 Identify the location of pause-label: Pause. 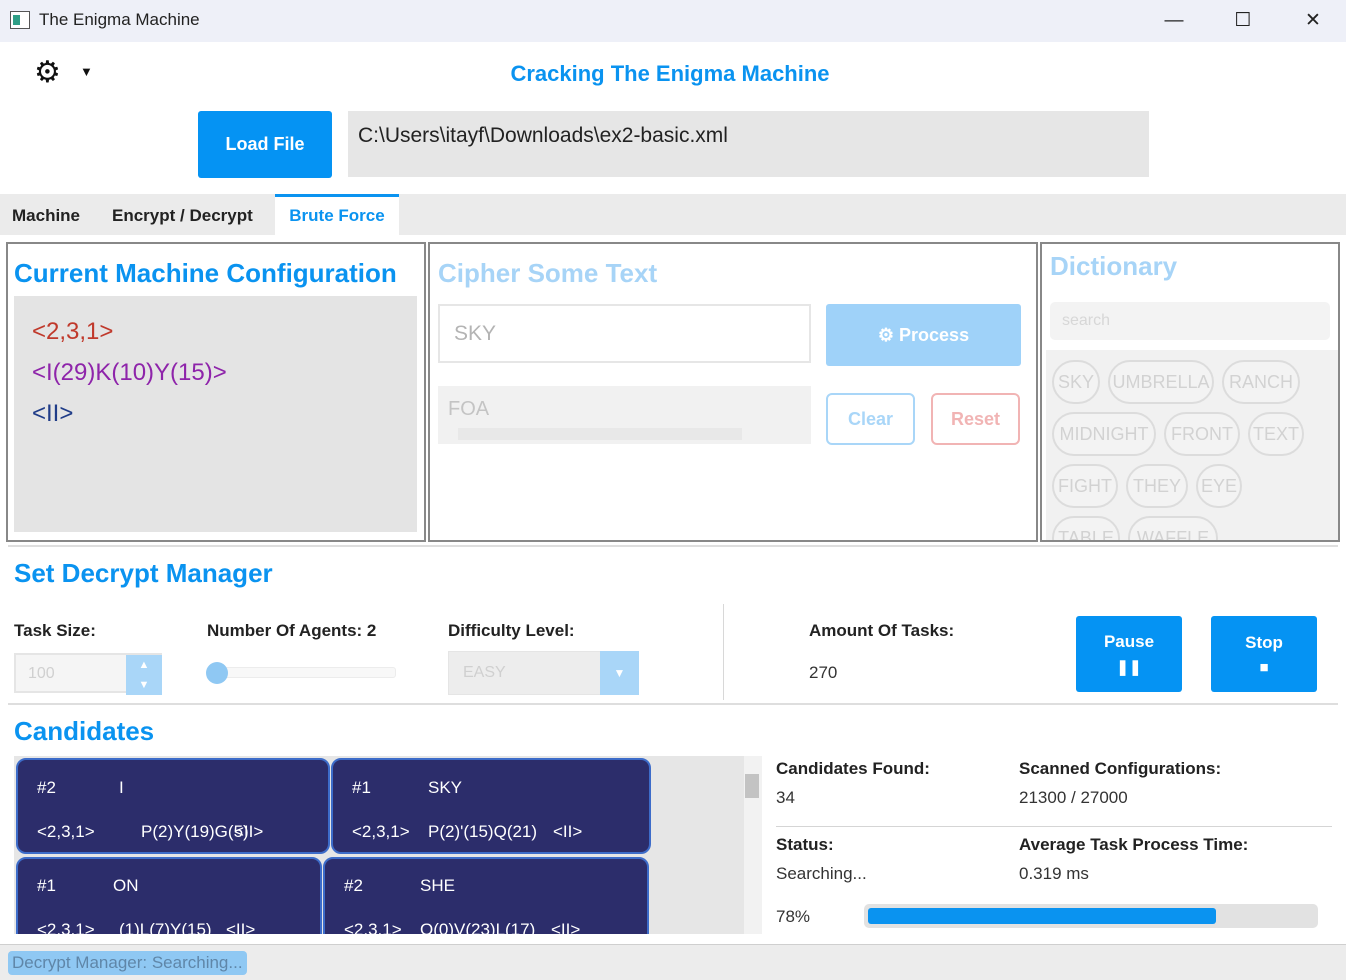
(1129, 641).